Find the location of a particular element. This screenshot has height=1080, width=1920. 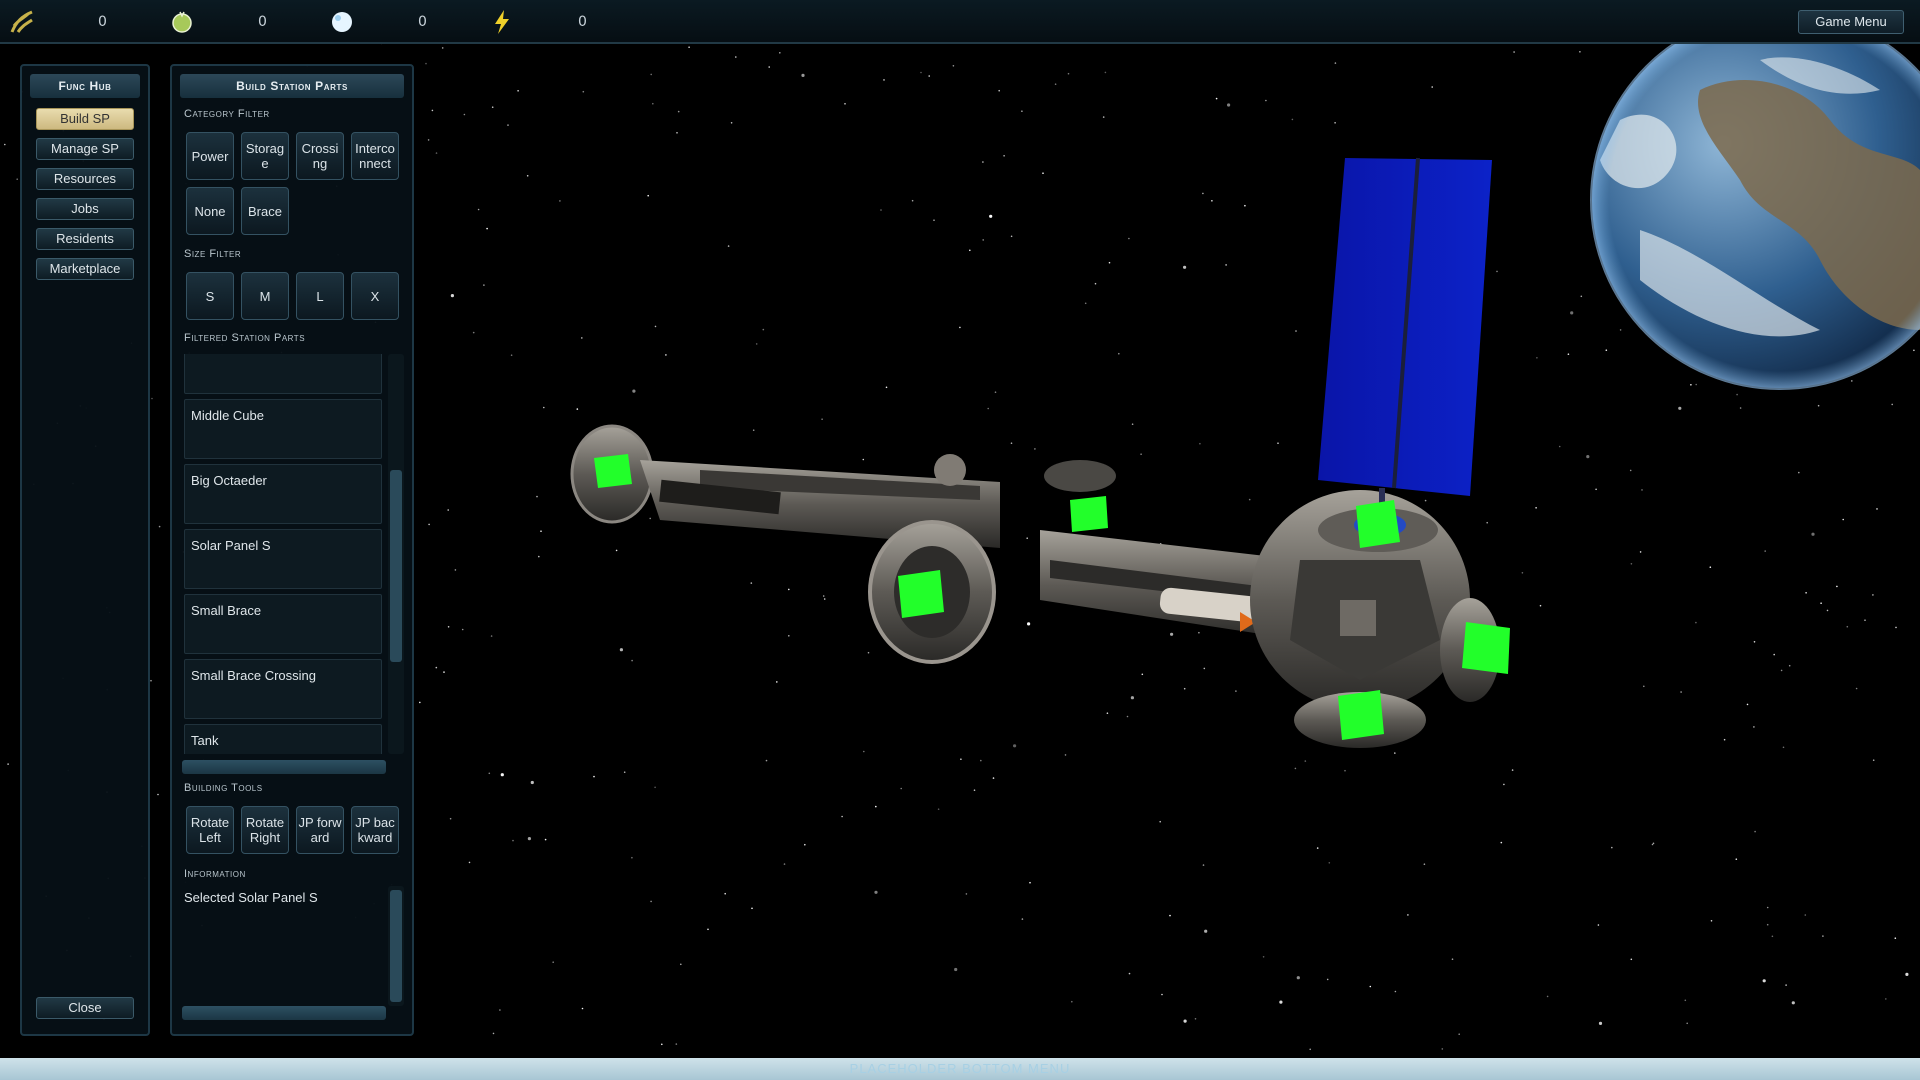

residents-button: Residents is located at coordinates (85, 239).